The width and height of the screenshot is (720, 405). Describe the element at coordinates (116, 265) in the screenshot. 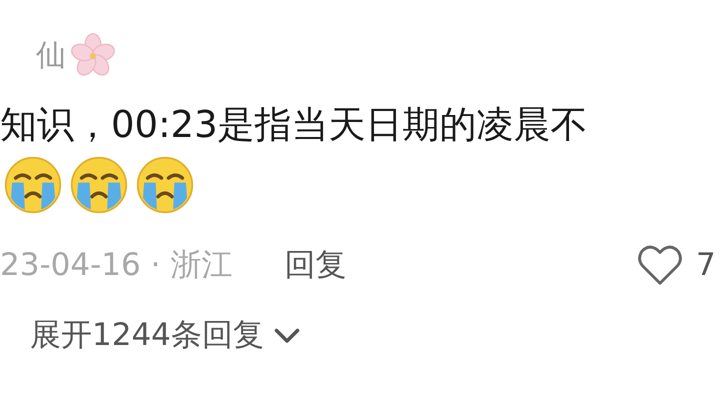

I see `date-location: 23-04-16 · 浙江` at that location.